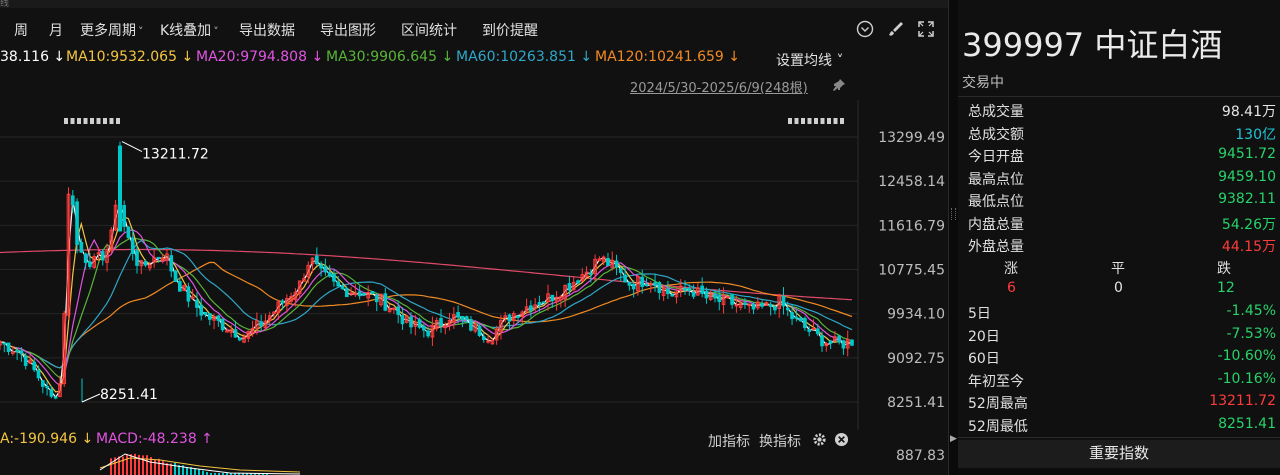 The image size is (1280, 475). Describe the element at coordinates (1248, 112) in the screenshot. I see `quote-row-value: 98.41万` at that location.